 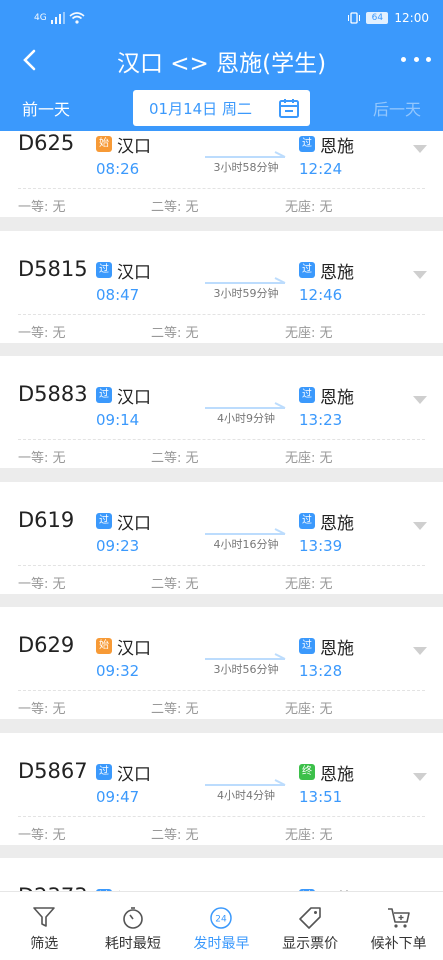 What do you see at coordinates (118, 169) in the screenshot?
I see `departure-time: 08:26` at bounding box center [118, 169].